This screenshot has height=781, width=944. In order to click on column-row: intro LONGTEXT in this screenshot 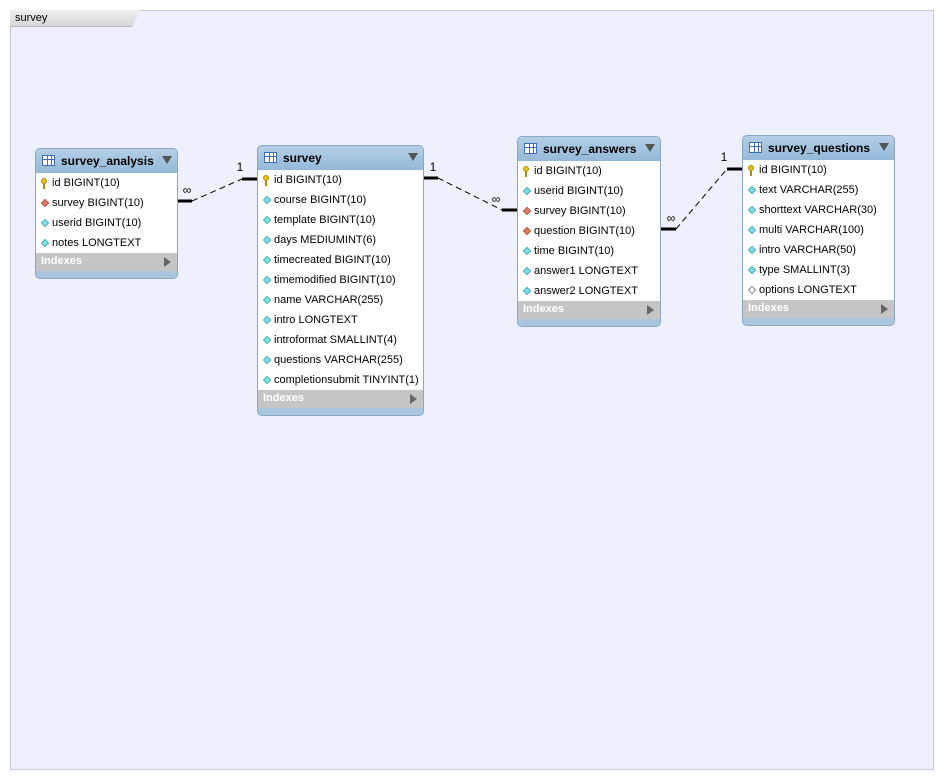, I will do `click(340, 320)`.